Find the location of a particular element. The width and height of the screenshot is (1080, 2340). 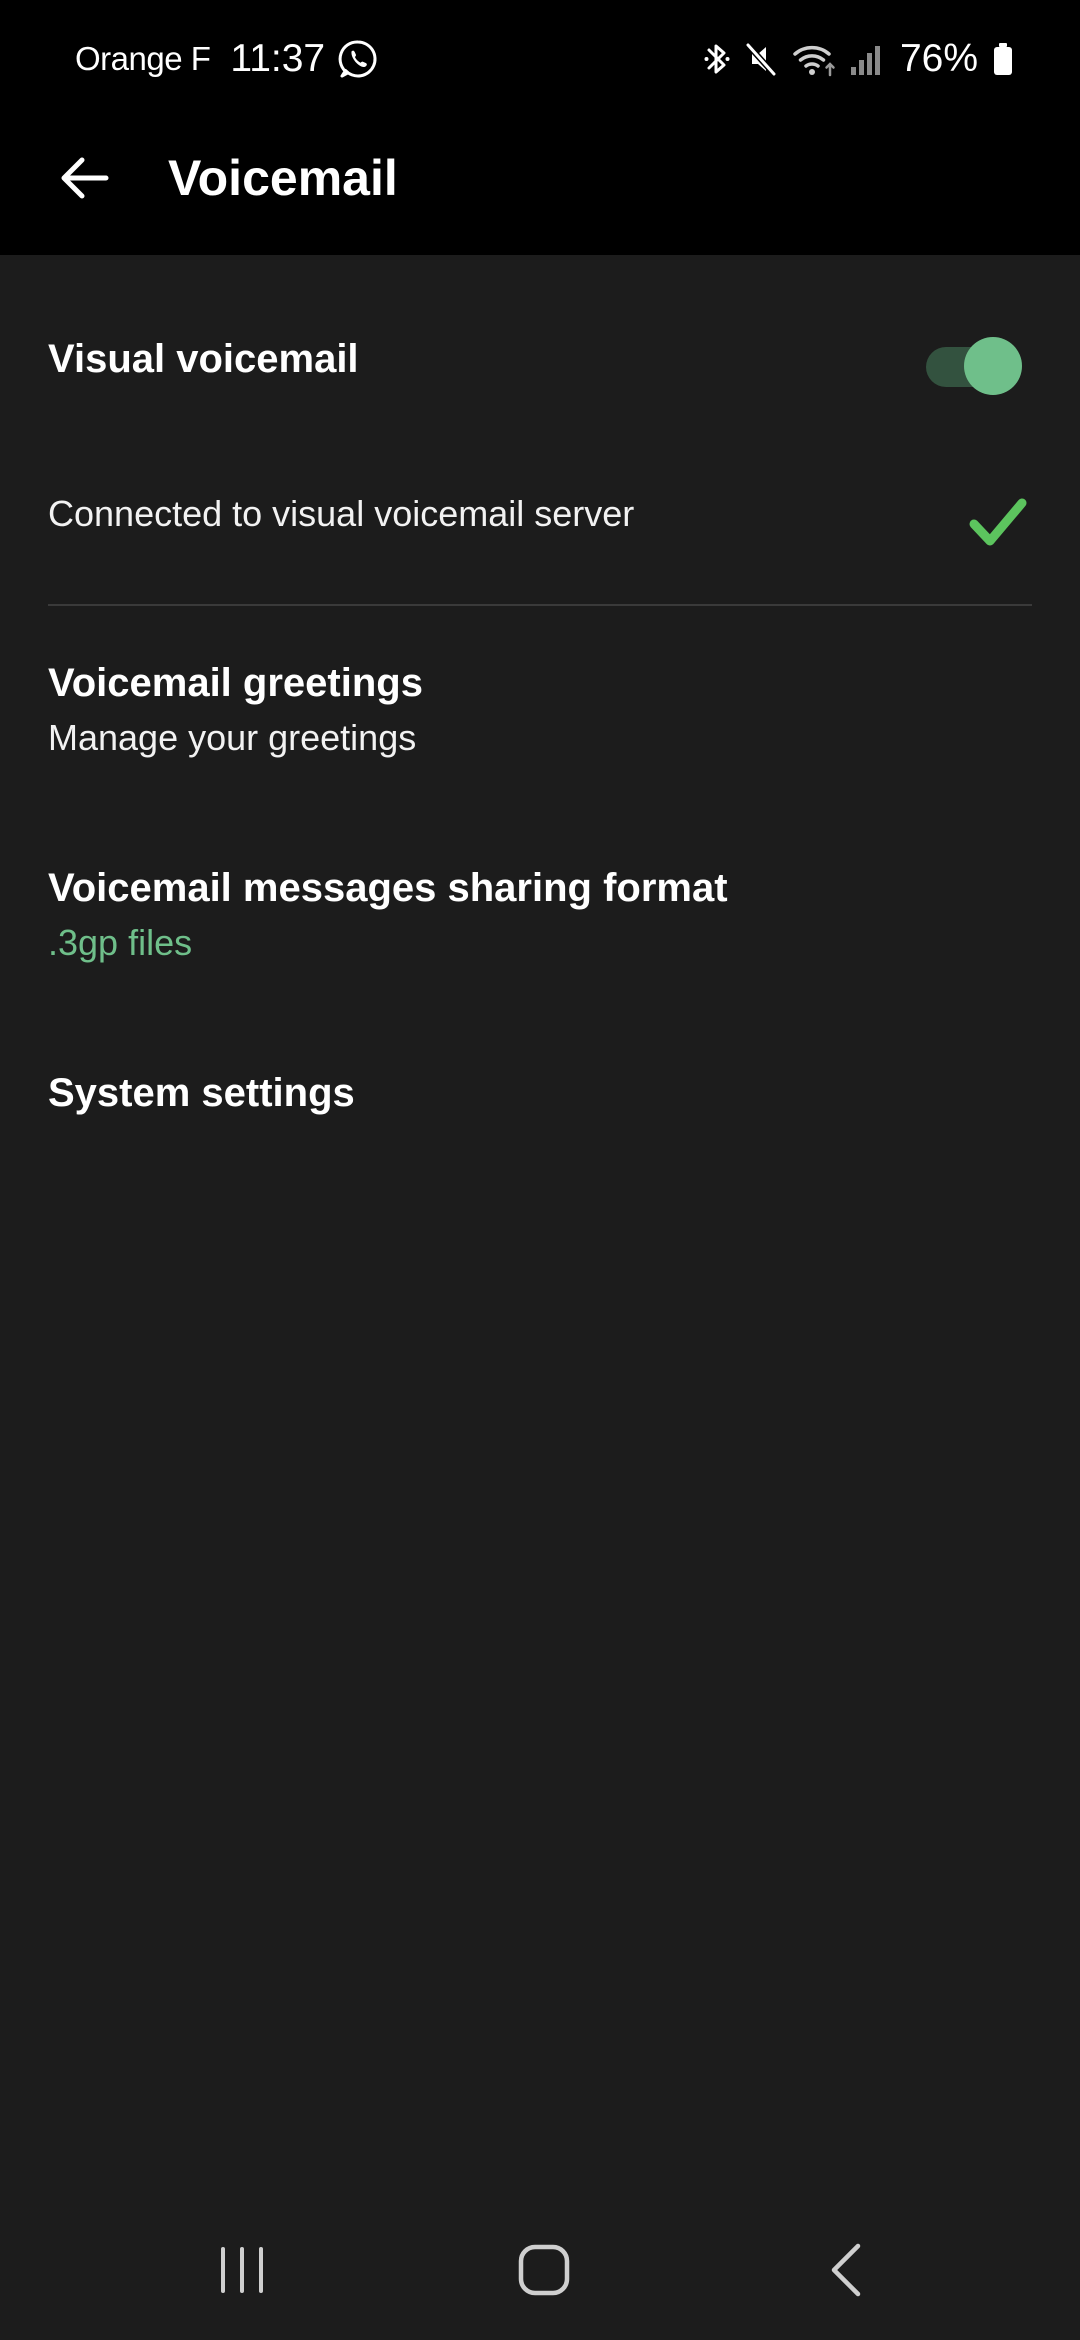

navigation-bar is located at coordinates (540, 2270).